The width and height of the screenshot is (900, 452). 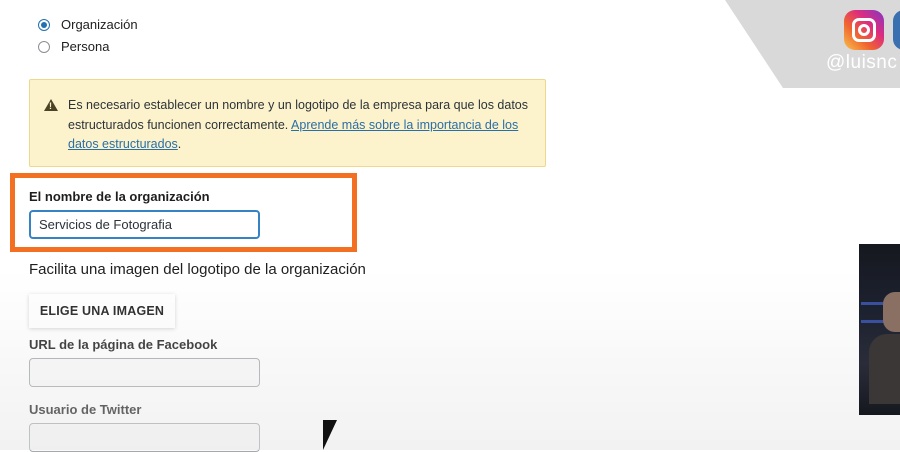 What do you see at coordinates (884, 369) in the screenshot?
I see `webcam-person` at bounding box center [884, 369].